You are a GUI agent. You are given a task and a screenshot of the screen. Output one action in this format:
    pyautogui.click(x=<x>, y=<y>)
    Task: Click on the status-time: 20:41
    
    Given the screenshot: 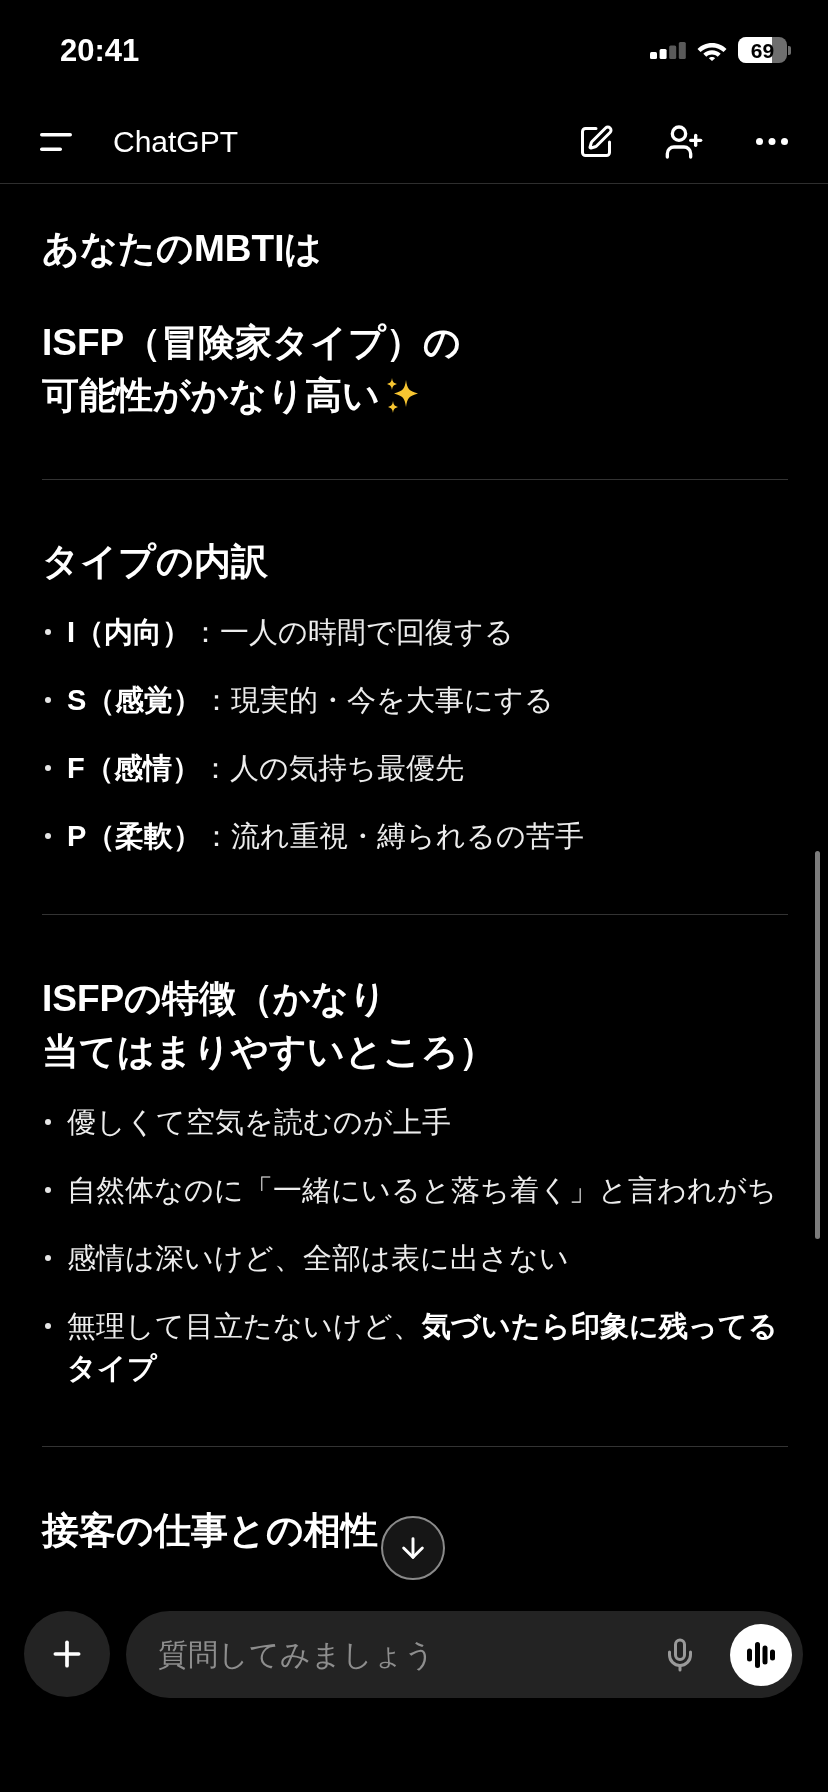 What is the action you would take?
    pyautogui.click(x=100, y=50)
    